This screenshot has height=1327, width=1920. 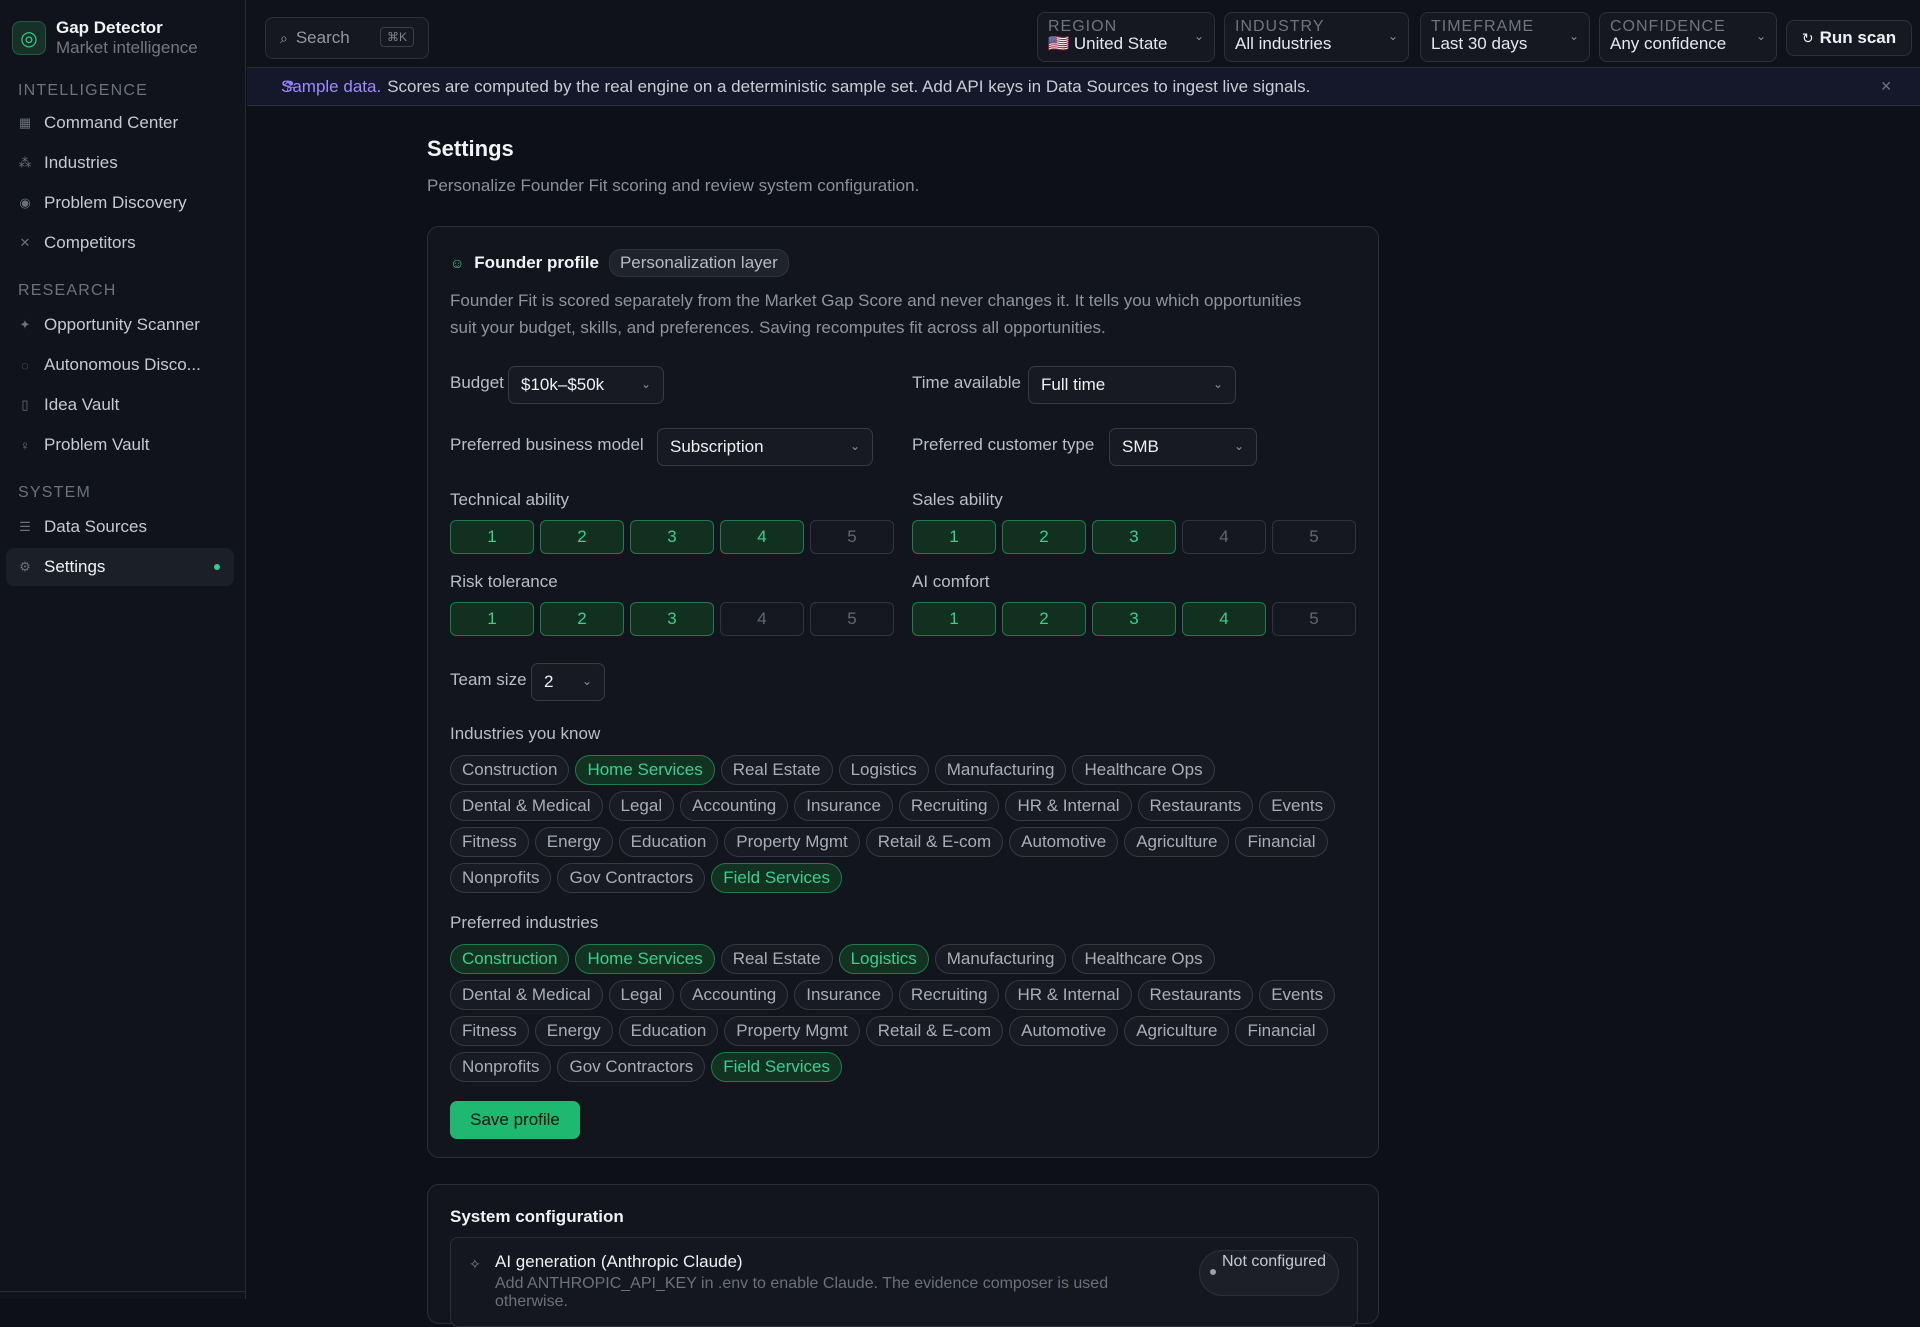 What do you see at coordinates (120, 567) in the screenshot?
I see `sidebar-item-settings: ⚙ Settings` at bounding box center [120, 567].